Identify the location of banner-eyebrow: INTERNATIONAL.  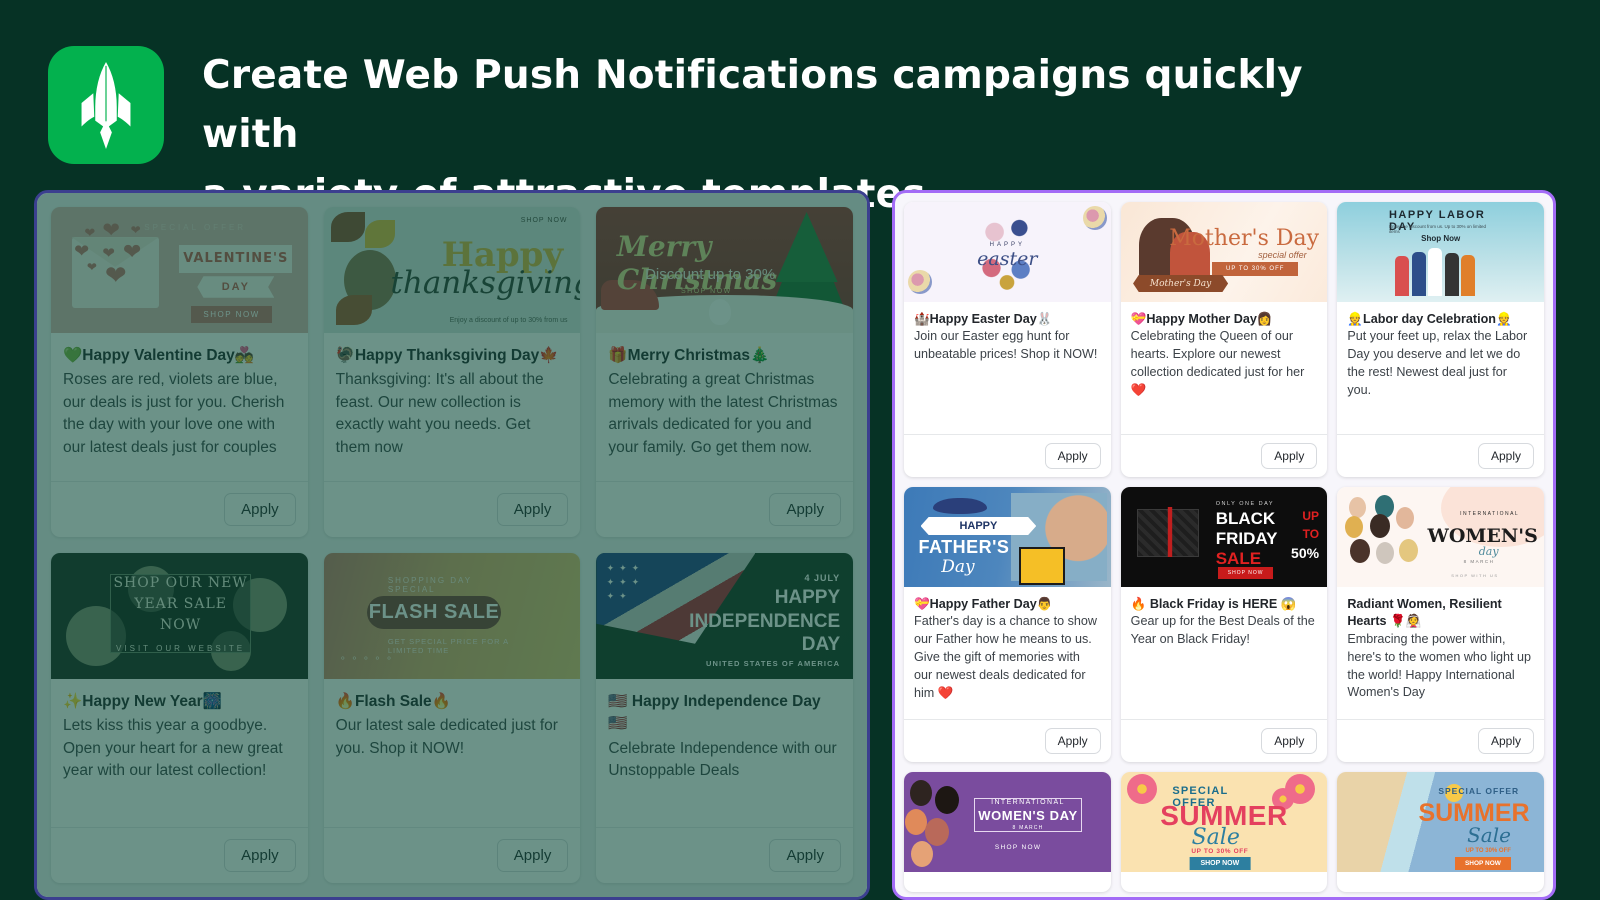
(1028, 802).